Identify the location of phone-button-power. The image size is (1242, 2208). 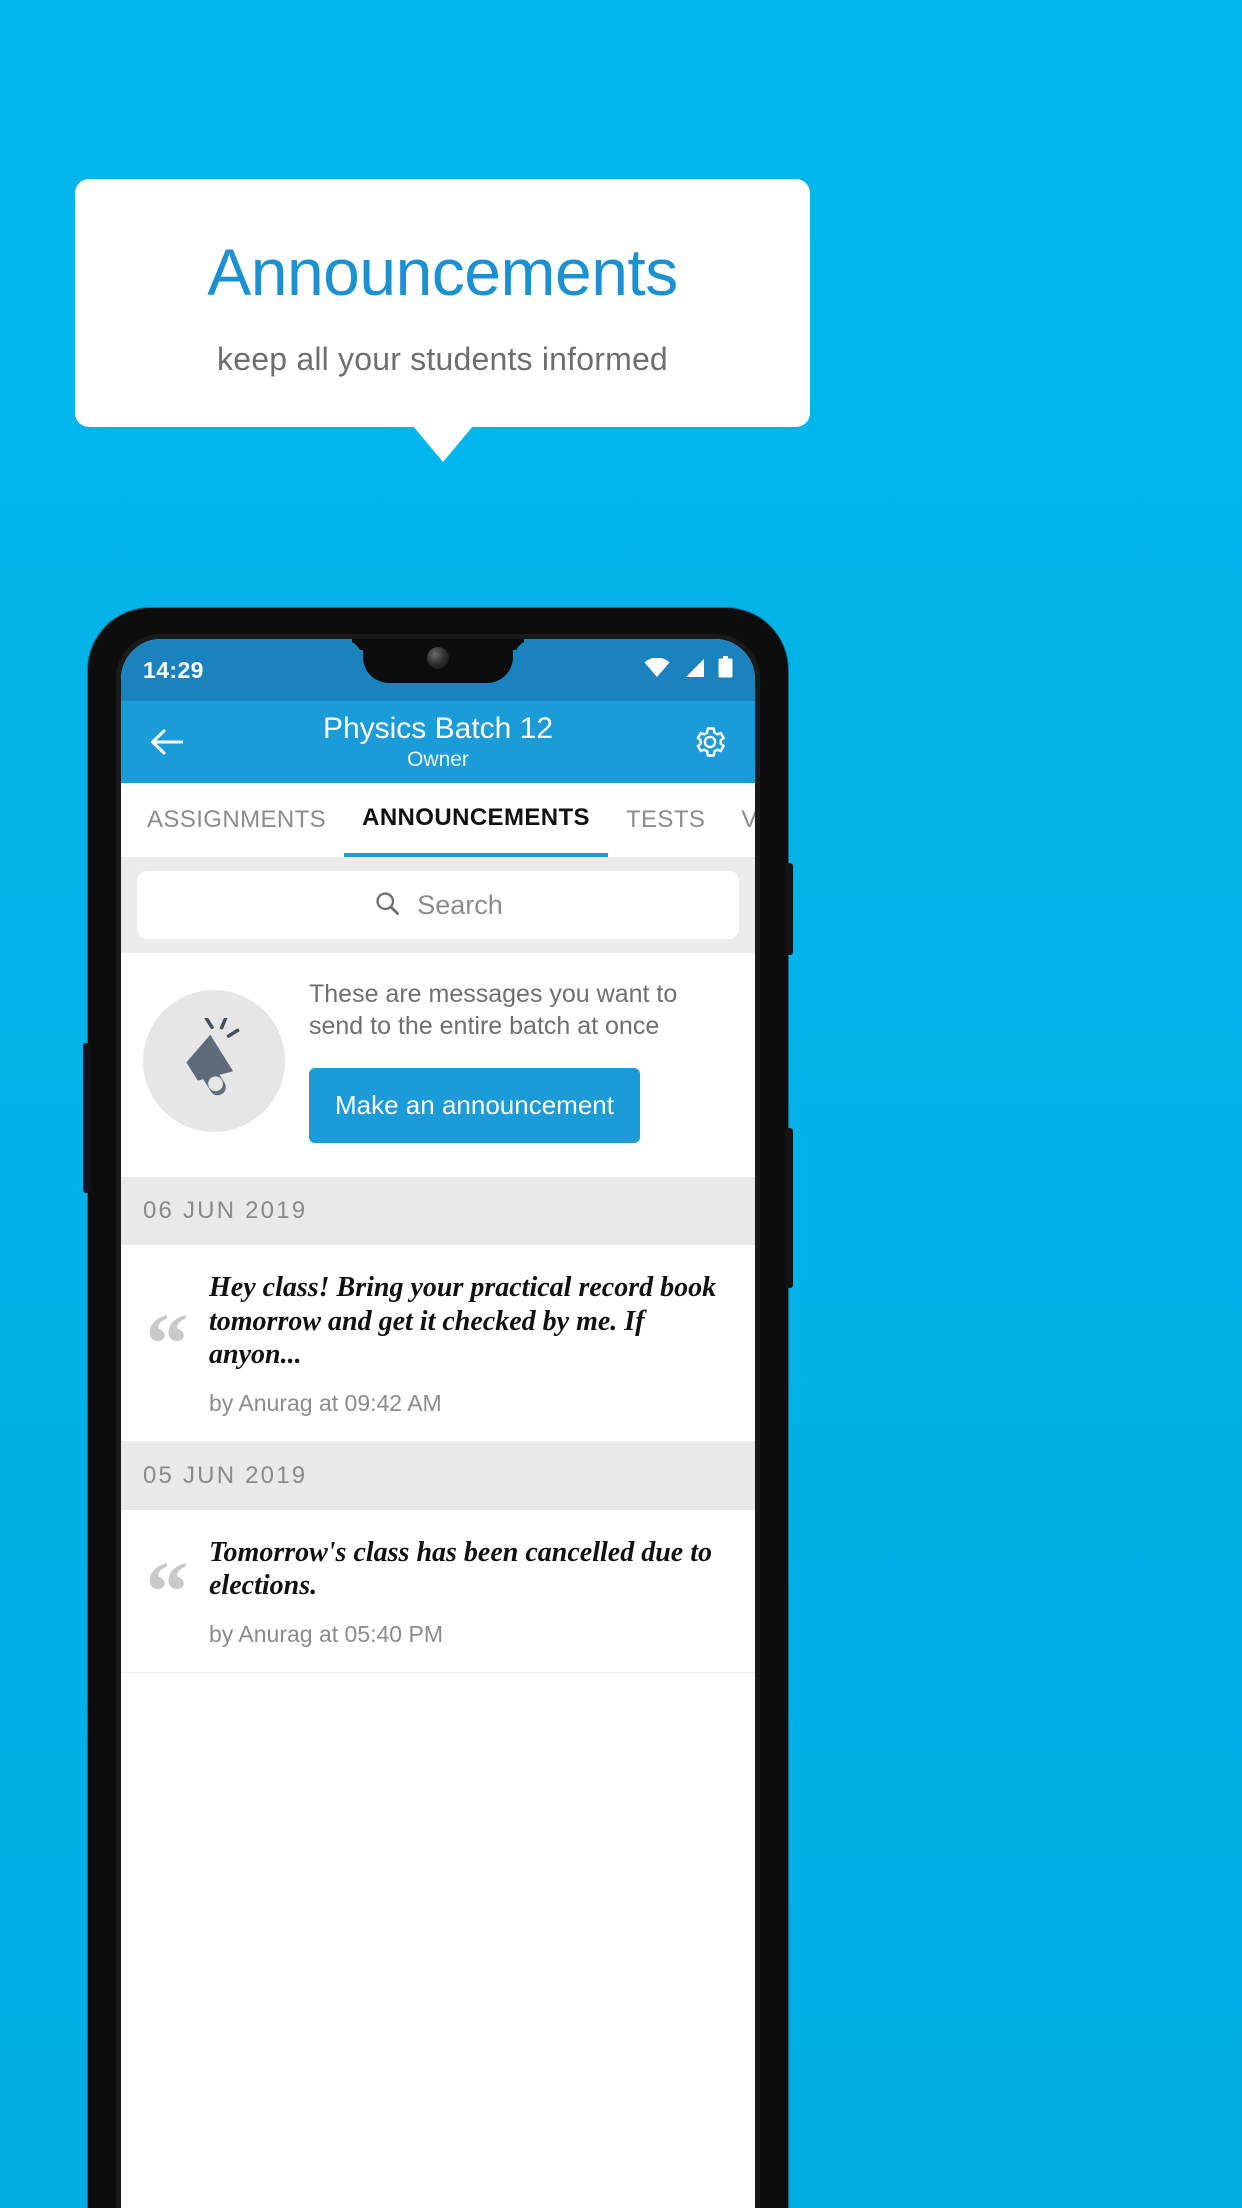
(789, 1208).